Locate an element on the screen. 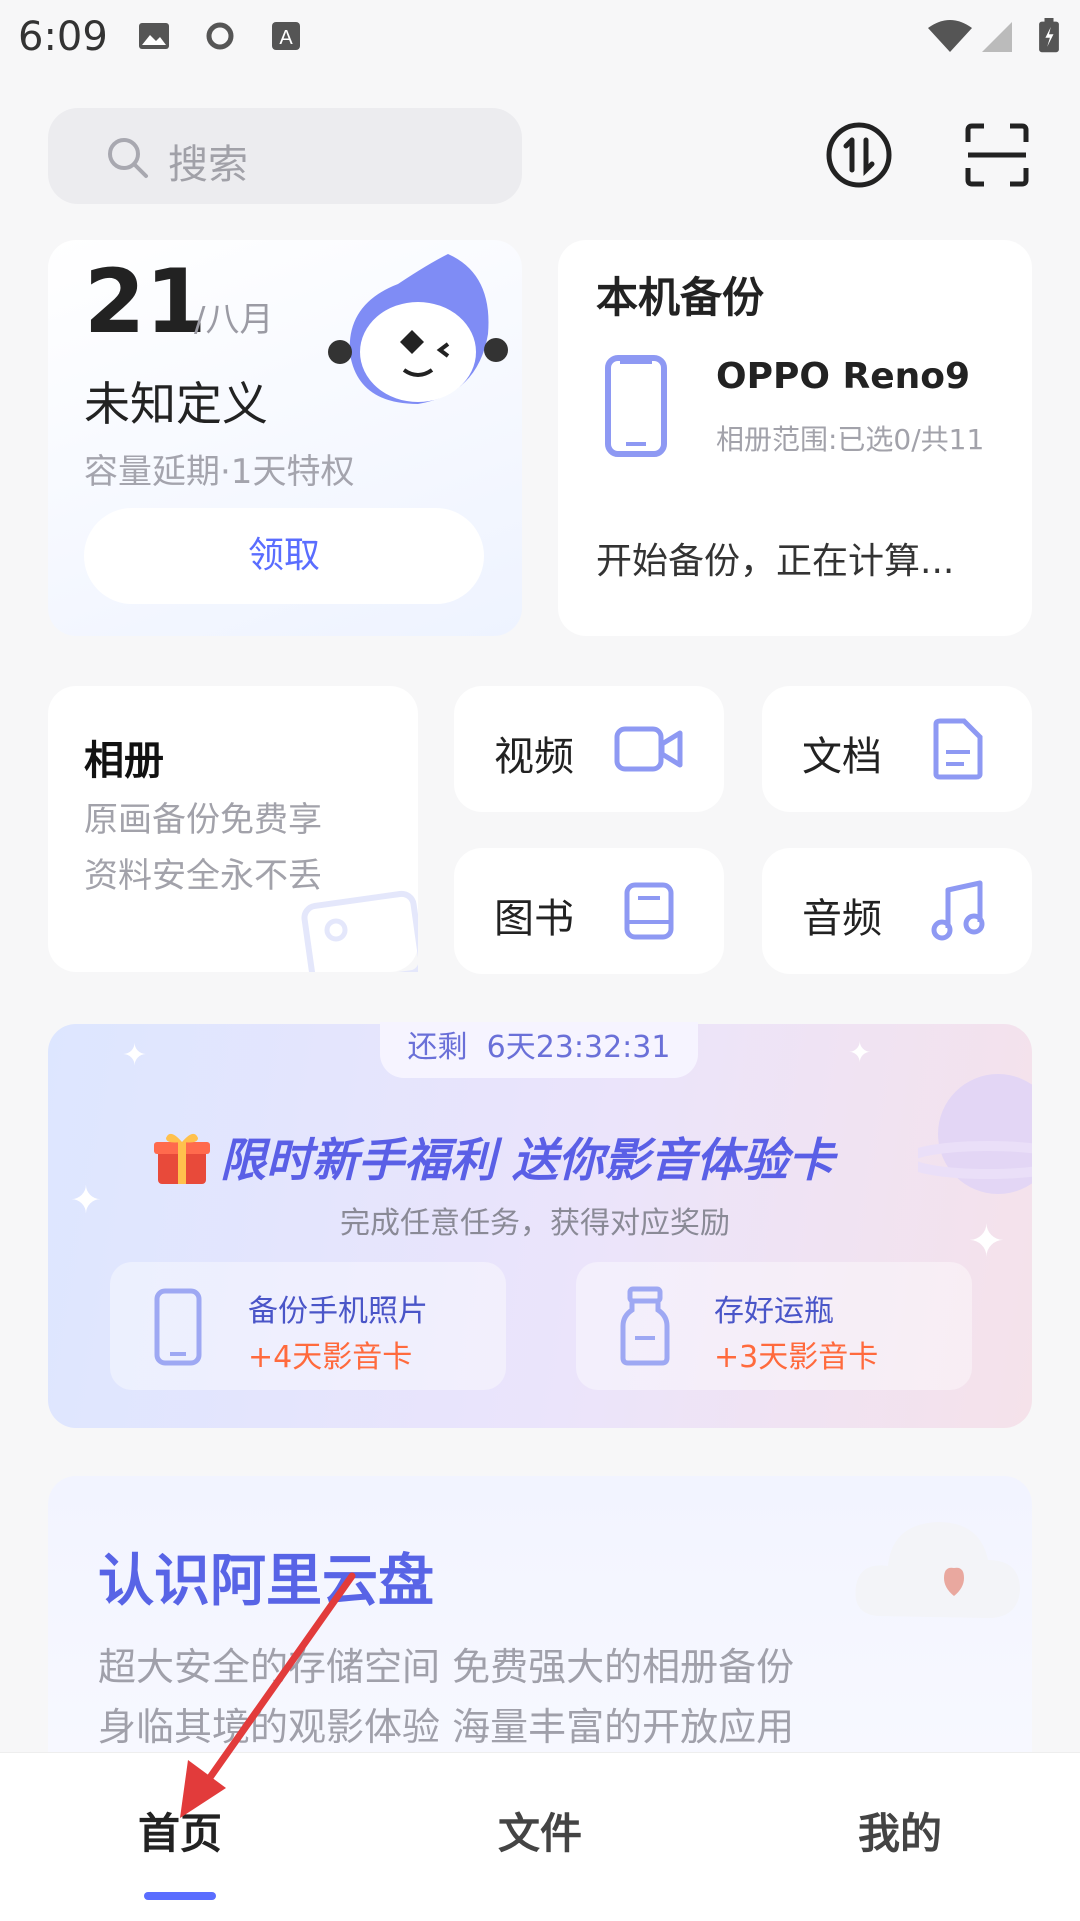 Image resolution: width=1080 pixels, height=1921 pixels. transfer-icon is located at coordinates (859, 155).